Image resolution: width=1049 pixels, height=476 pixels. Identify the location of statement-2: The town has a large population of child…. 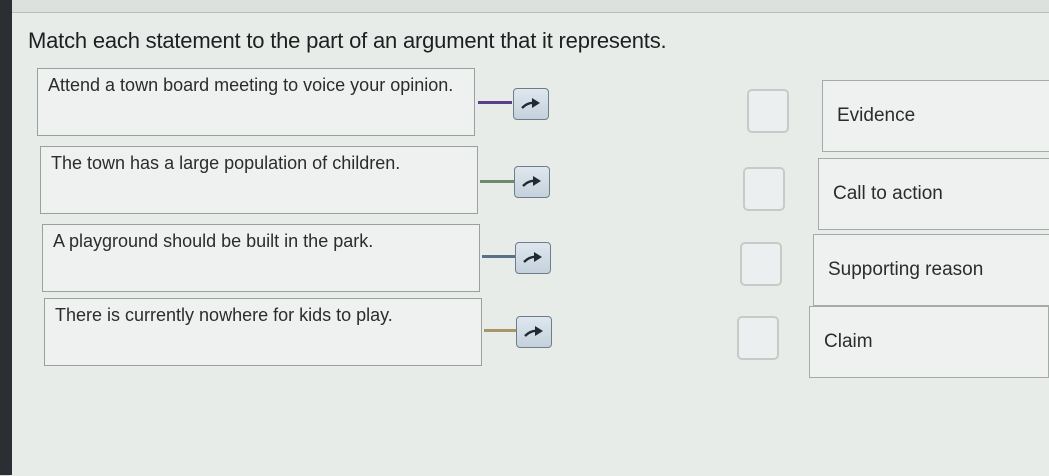
(259, 180).